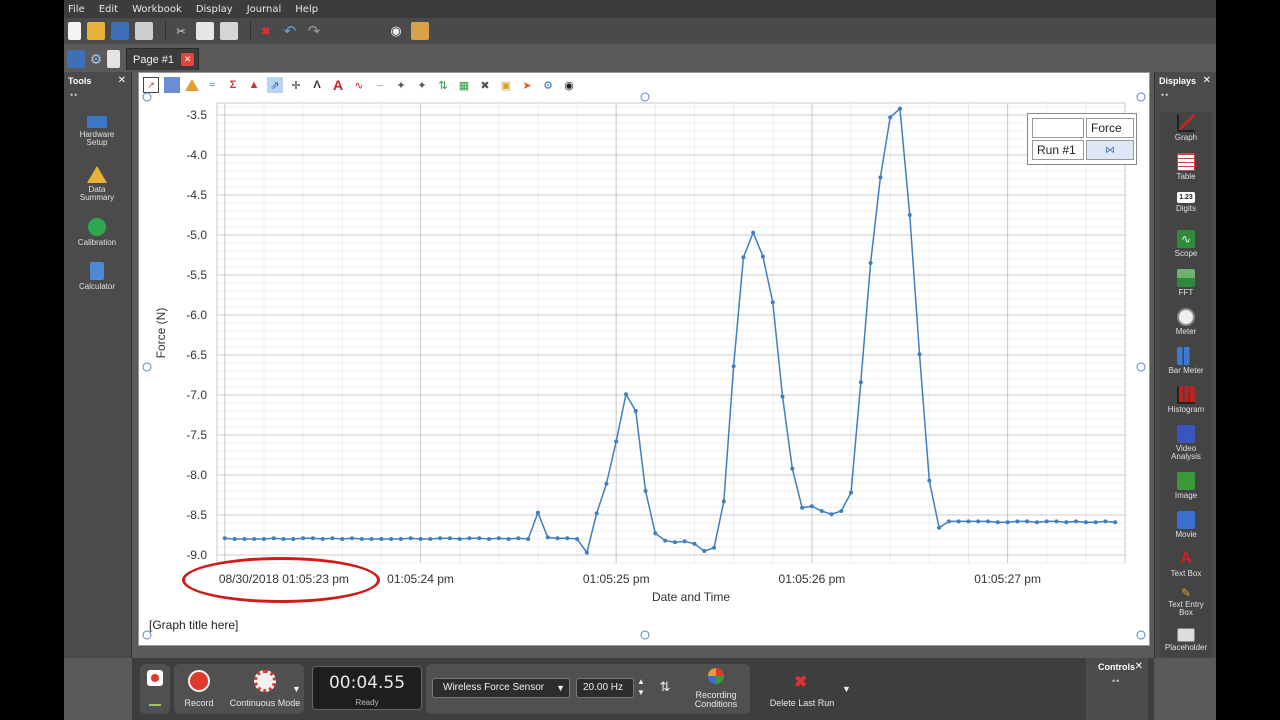 The height and width of the screenshot is (720, 1280). Describe the element at coordinates (1185, 202) in the screenshot. I see `display-digits: 1.23 Digits` at that location.